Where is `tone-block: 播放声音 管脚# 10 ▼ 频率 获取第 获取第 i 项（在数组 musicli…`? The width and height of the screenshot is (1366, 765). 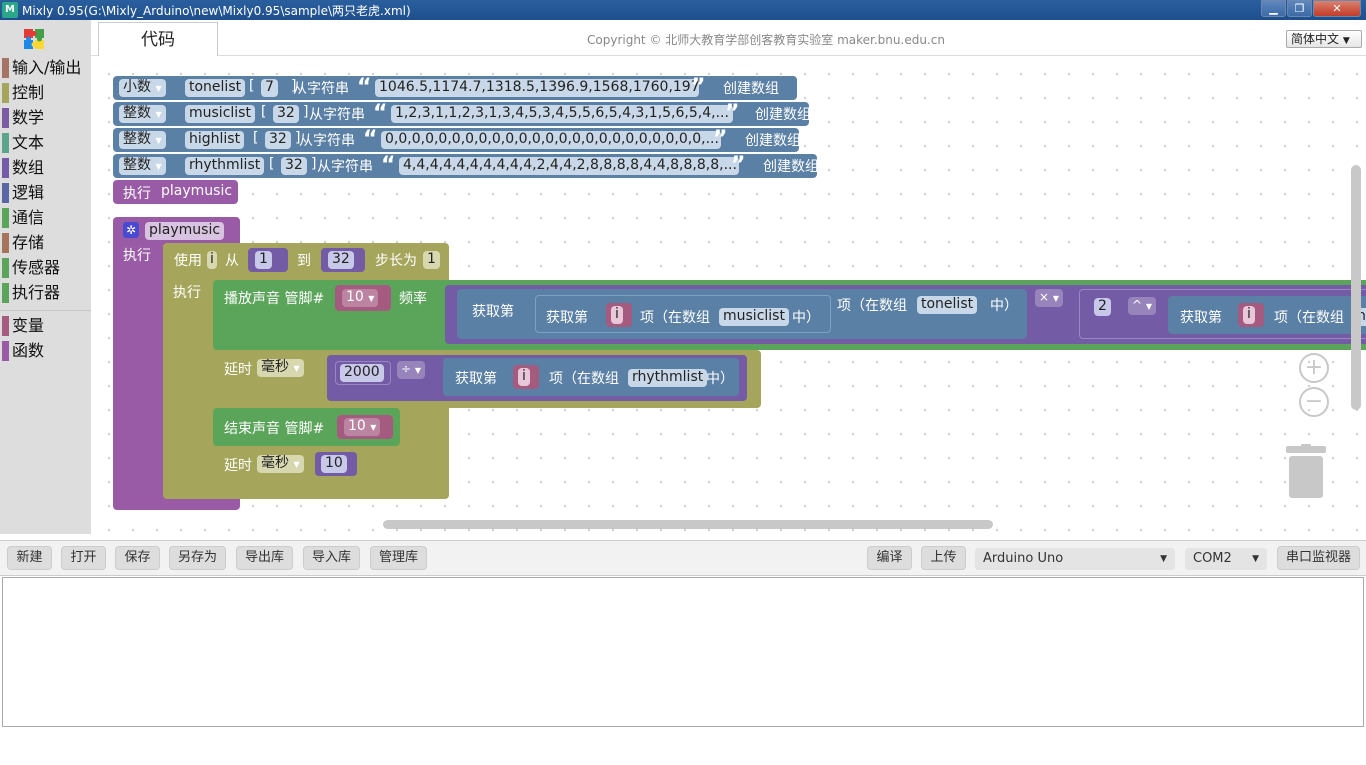
tone-block: 播放声音 管脚# 10 ▼ 频率 获取第 获取第 i 项（在数组 musicli… is located at coordinates (789, 315).